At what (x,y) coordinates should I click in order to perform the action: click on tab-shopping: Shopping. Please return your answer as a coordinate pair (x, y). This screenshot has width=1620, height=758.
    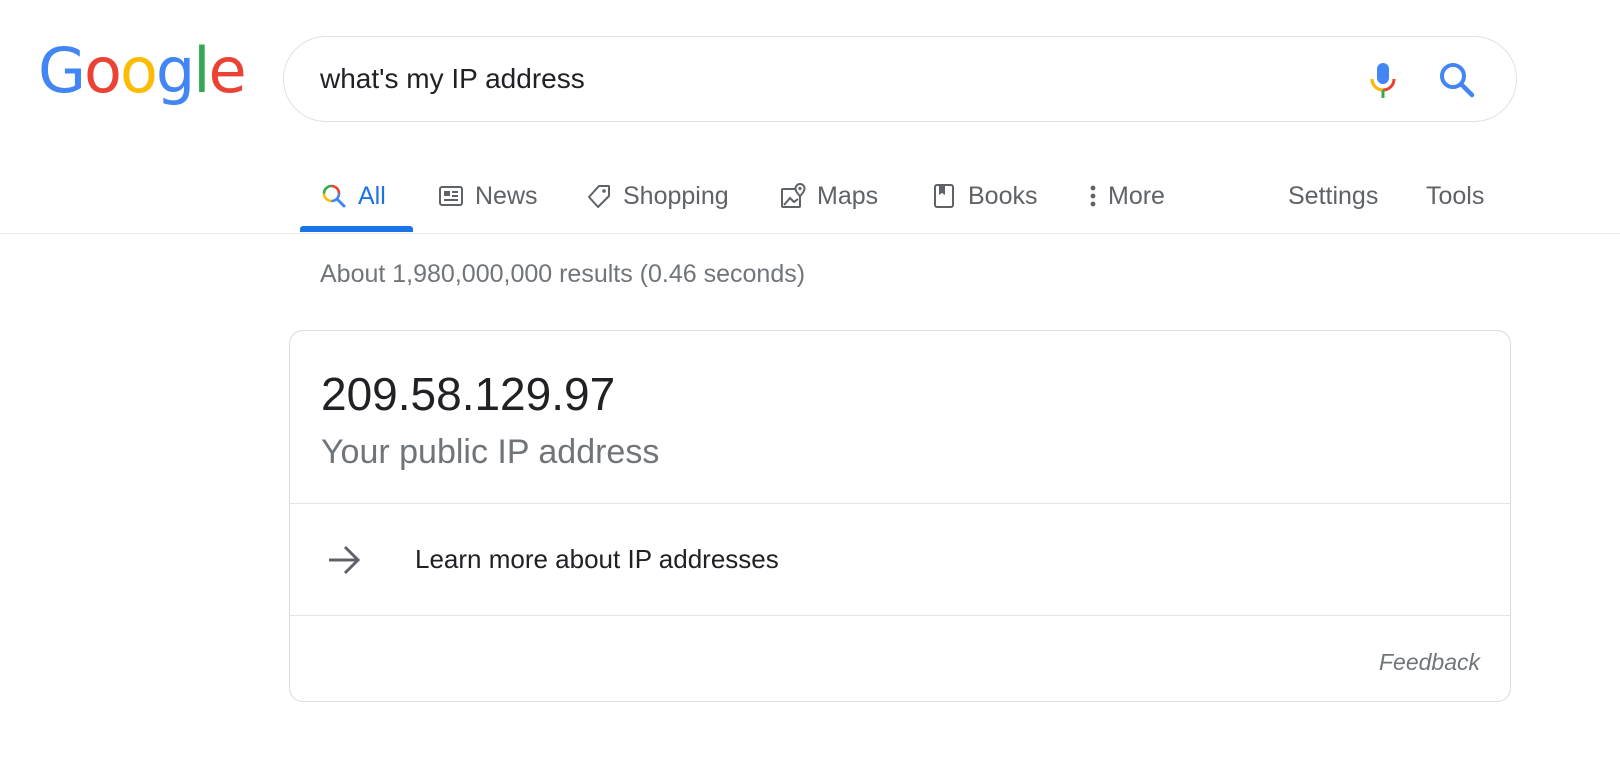
    Looking at the image, I should click on (657, 196).